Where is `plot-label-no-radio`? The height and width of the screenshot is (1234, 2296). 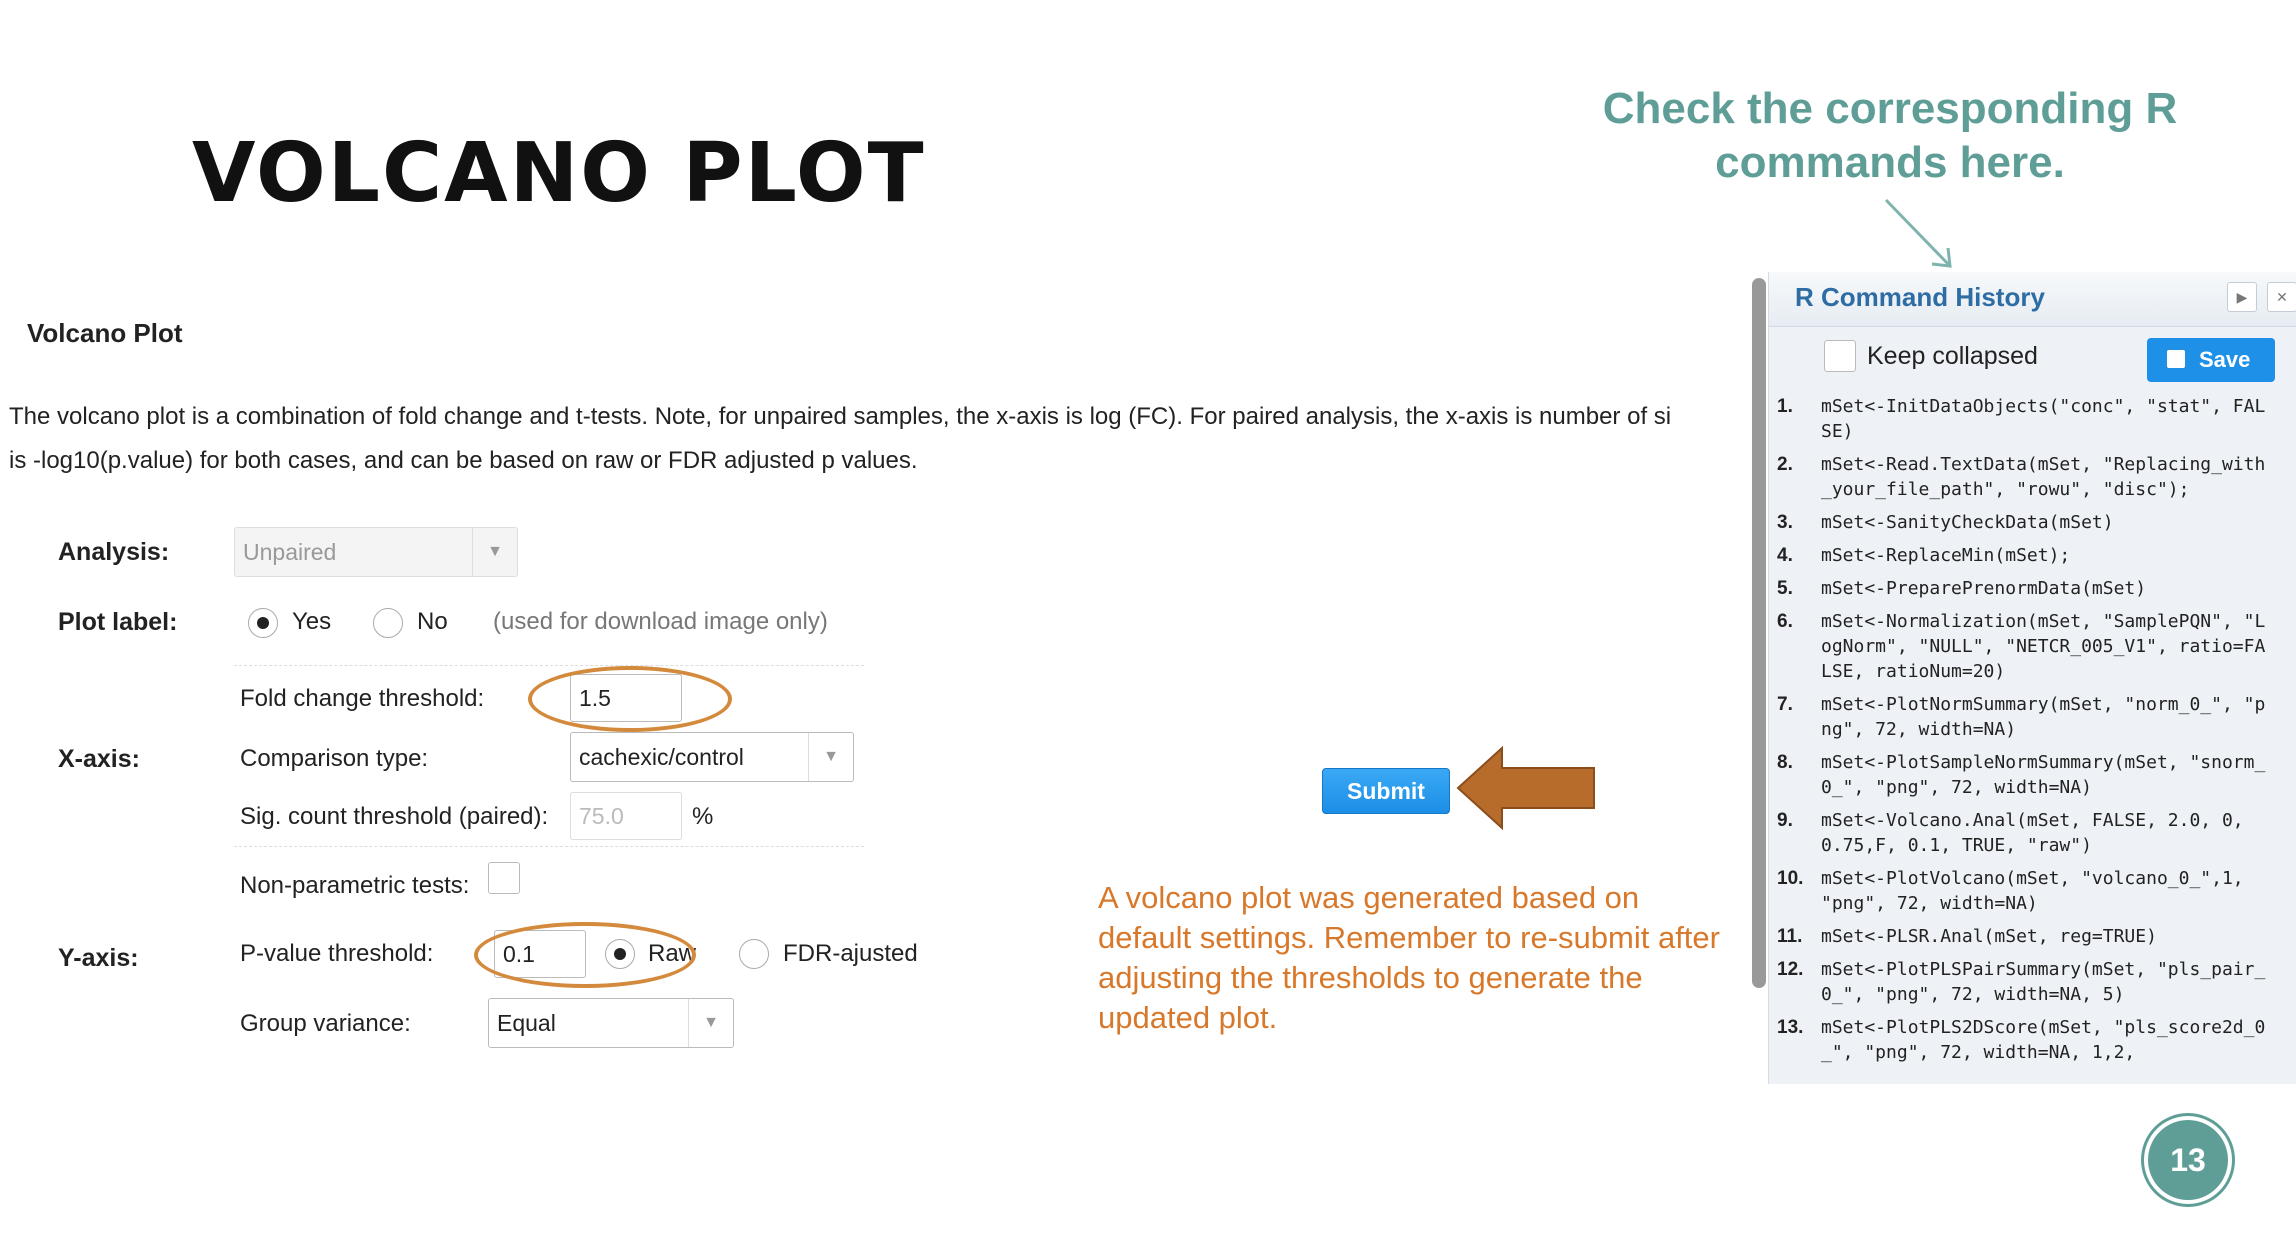
plot-label-no-radio is located at coordinates (388, 623).